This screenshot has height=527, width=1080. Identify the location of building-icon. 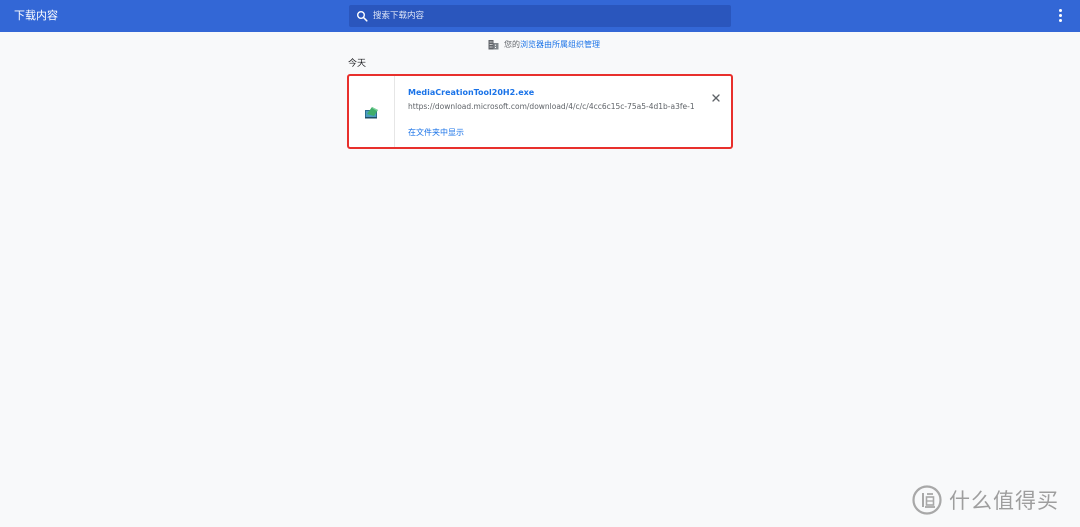
(493, 44).